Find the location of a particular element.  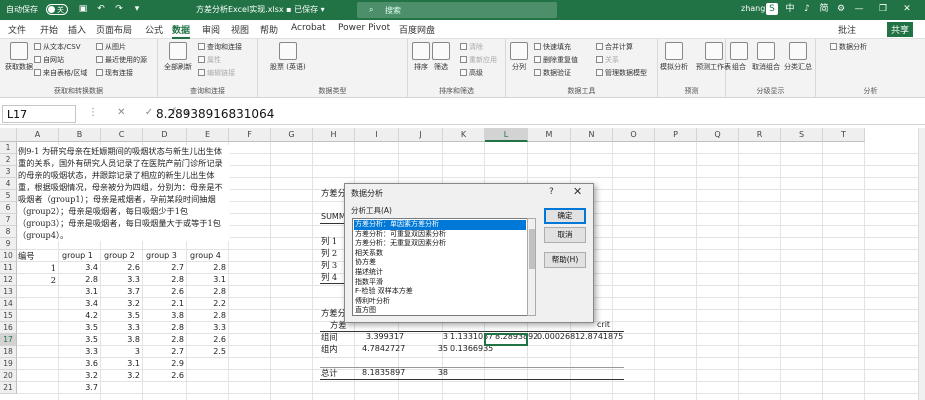

tab-review: 审阅 is located at coordinates (211, 29).